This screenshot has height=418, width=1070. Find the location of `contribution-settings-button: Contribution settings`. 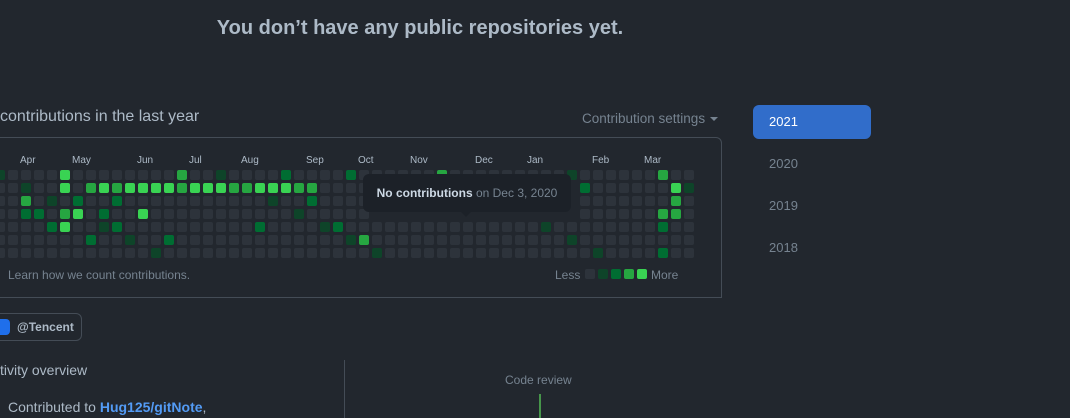

contribution-settings-button: Contribution settings is located at coordinates (650, 118).